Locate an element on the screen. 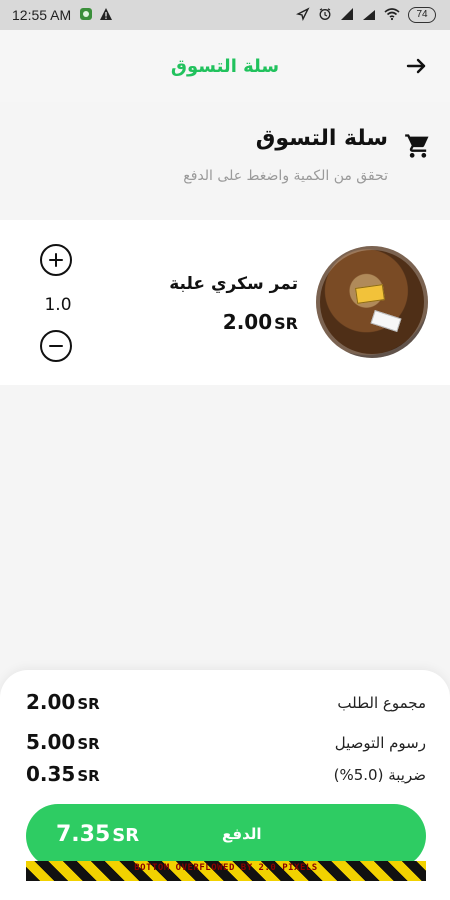 The height and width of the screenshot is (900, 450). alarm-icon is located at coordinates (325, 15).